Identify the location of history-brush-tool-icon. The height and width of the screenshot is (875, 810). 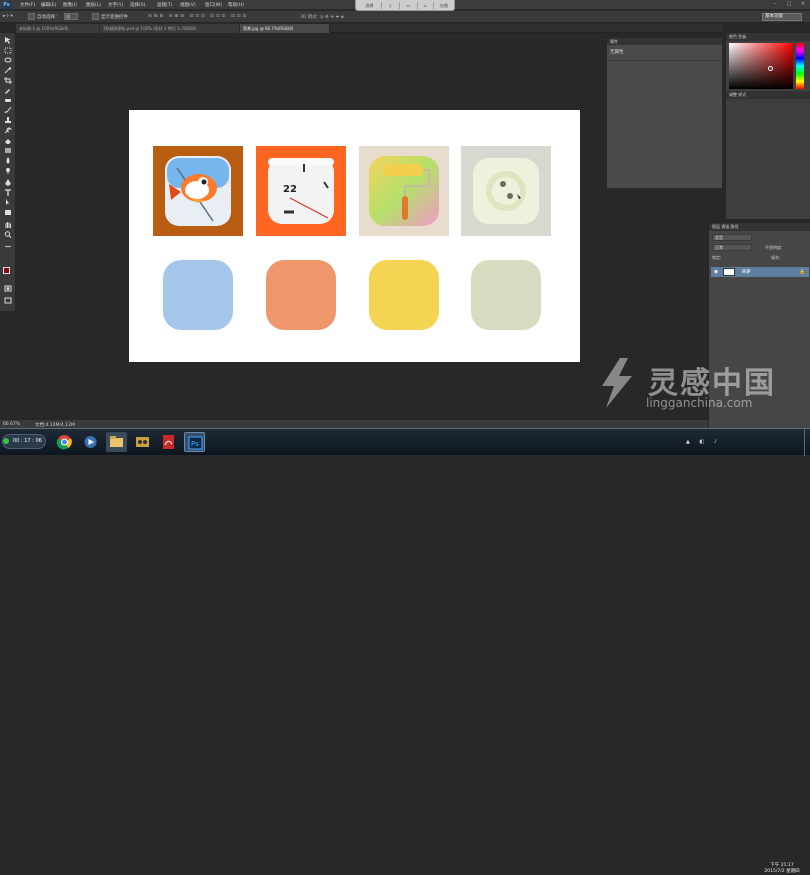
(8, 130).